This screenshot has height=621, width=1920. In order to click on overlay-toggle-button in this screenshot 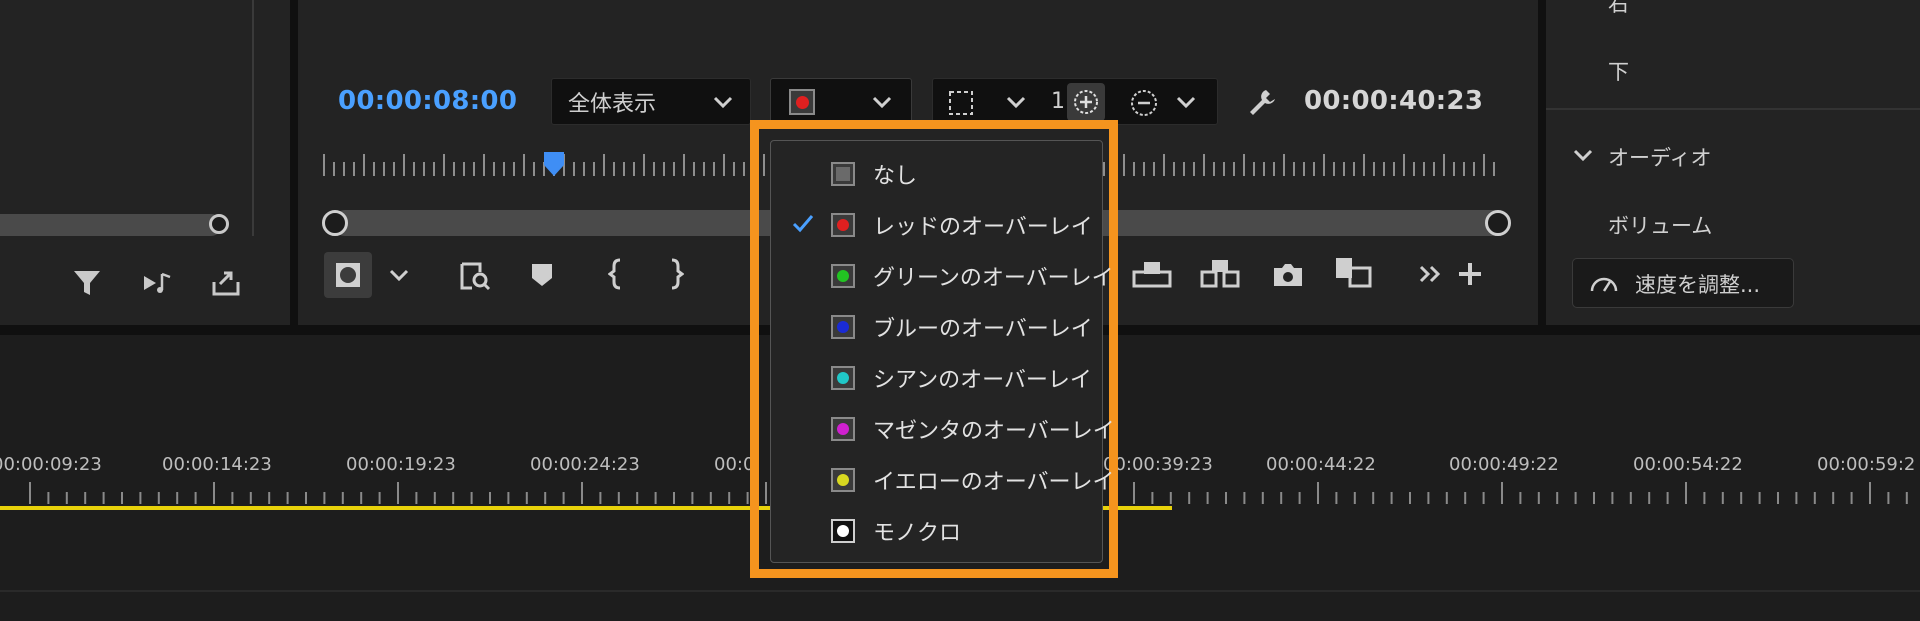, I will do `click(348, 275)`.